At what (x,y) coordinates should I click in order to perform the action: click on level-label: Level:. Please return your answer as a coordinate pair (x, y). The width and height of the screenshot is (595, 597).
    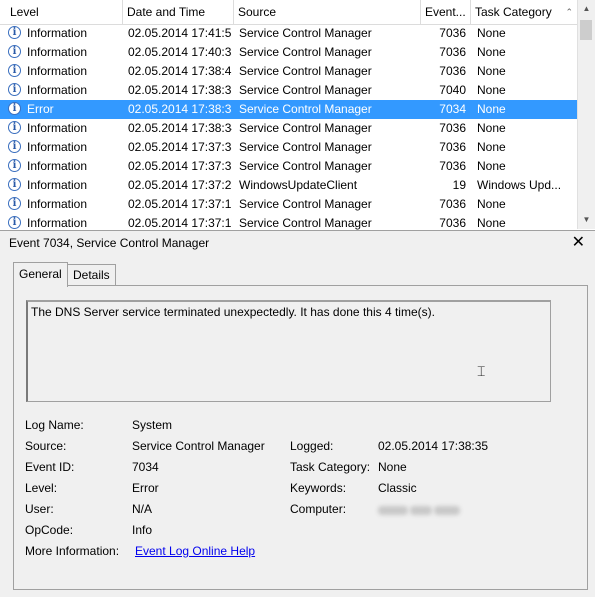
    Looking at the image, I should click on (41, 488).